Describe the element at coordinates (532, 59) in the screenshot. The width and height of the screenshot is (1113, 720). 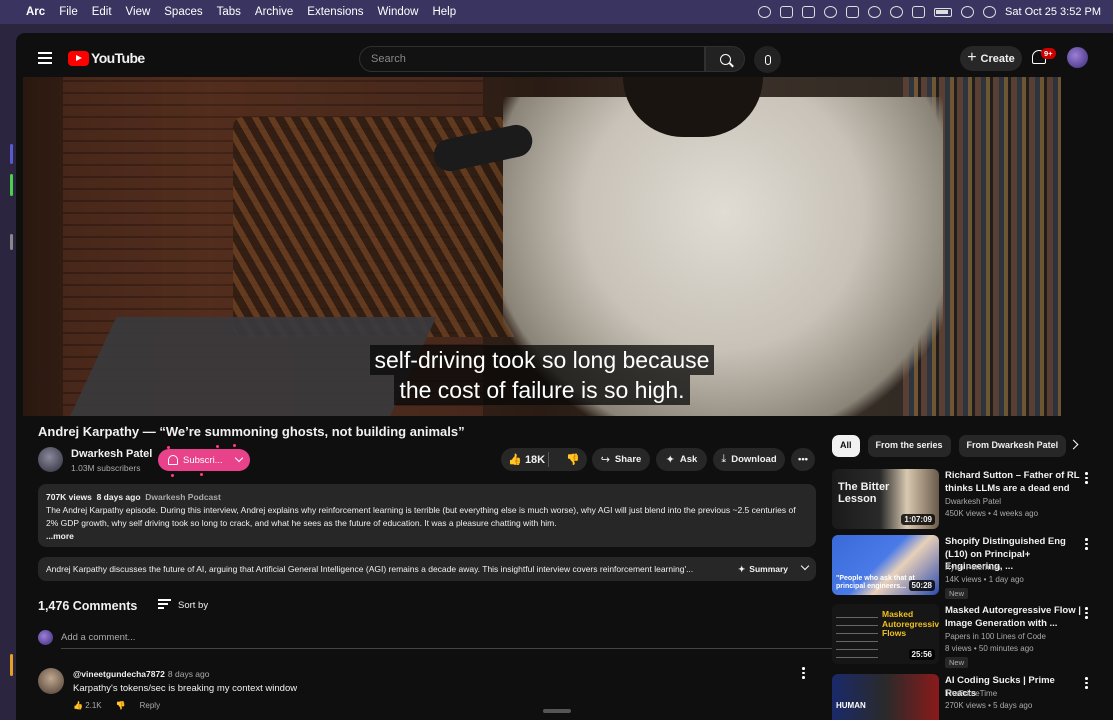
I see `search-input: Search` at that location.